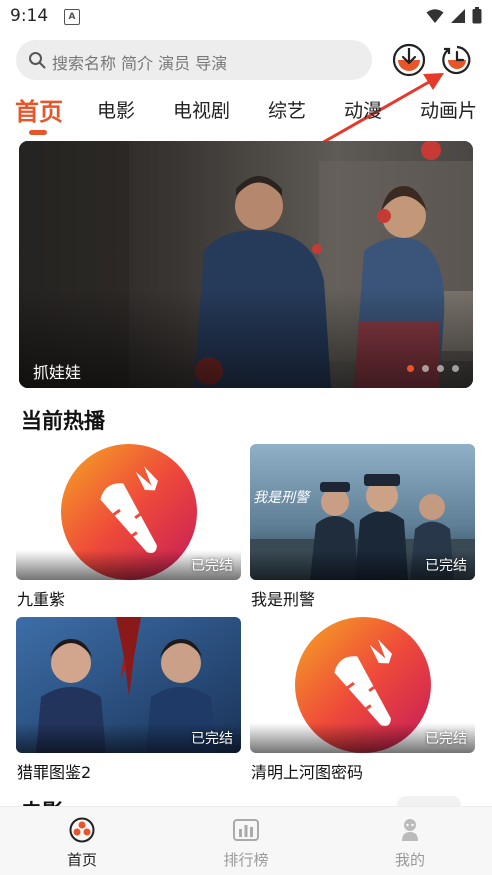  What do you see at coordinates (39, 109) in the screenshot?
I see `tab-home: 首页` at bounding box center [39, 109].